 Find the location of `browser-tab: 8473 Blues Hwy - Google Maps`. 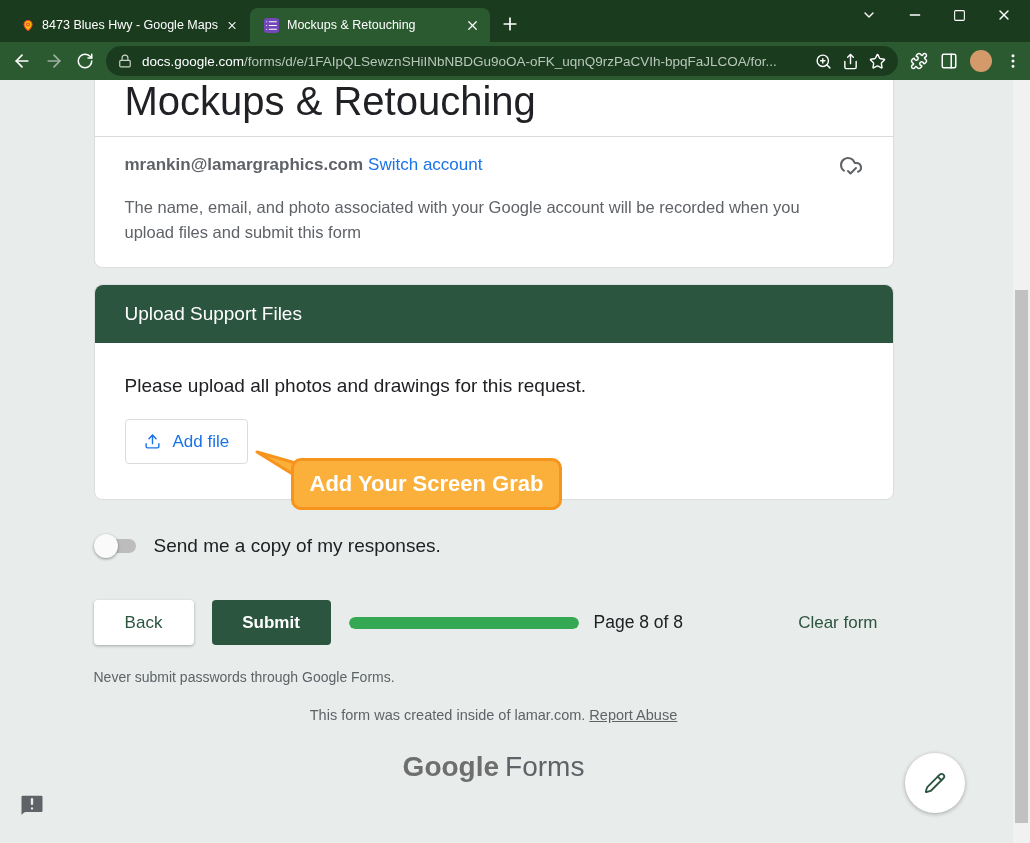

browser-tab: 8473 Blues Hwy - Google Maps is located at coordinates (128, 25).